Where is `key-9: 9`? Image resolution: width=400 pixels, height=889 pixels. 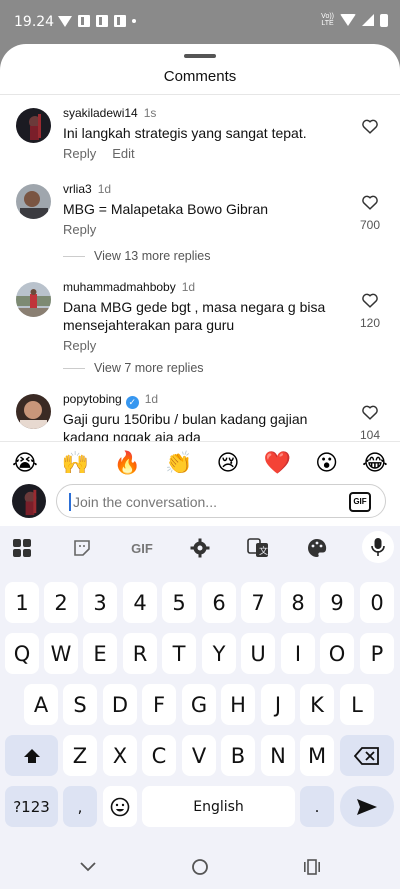 key-9: 9 is located at coordinates (337, 602).